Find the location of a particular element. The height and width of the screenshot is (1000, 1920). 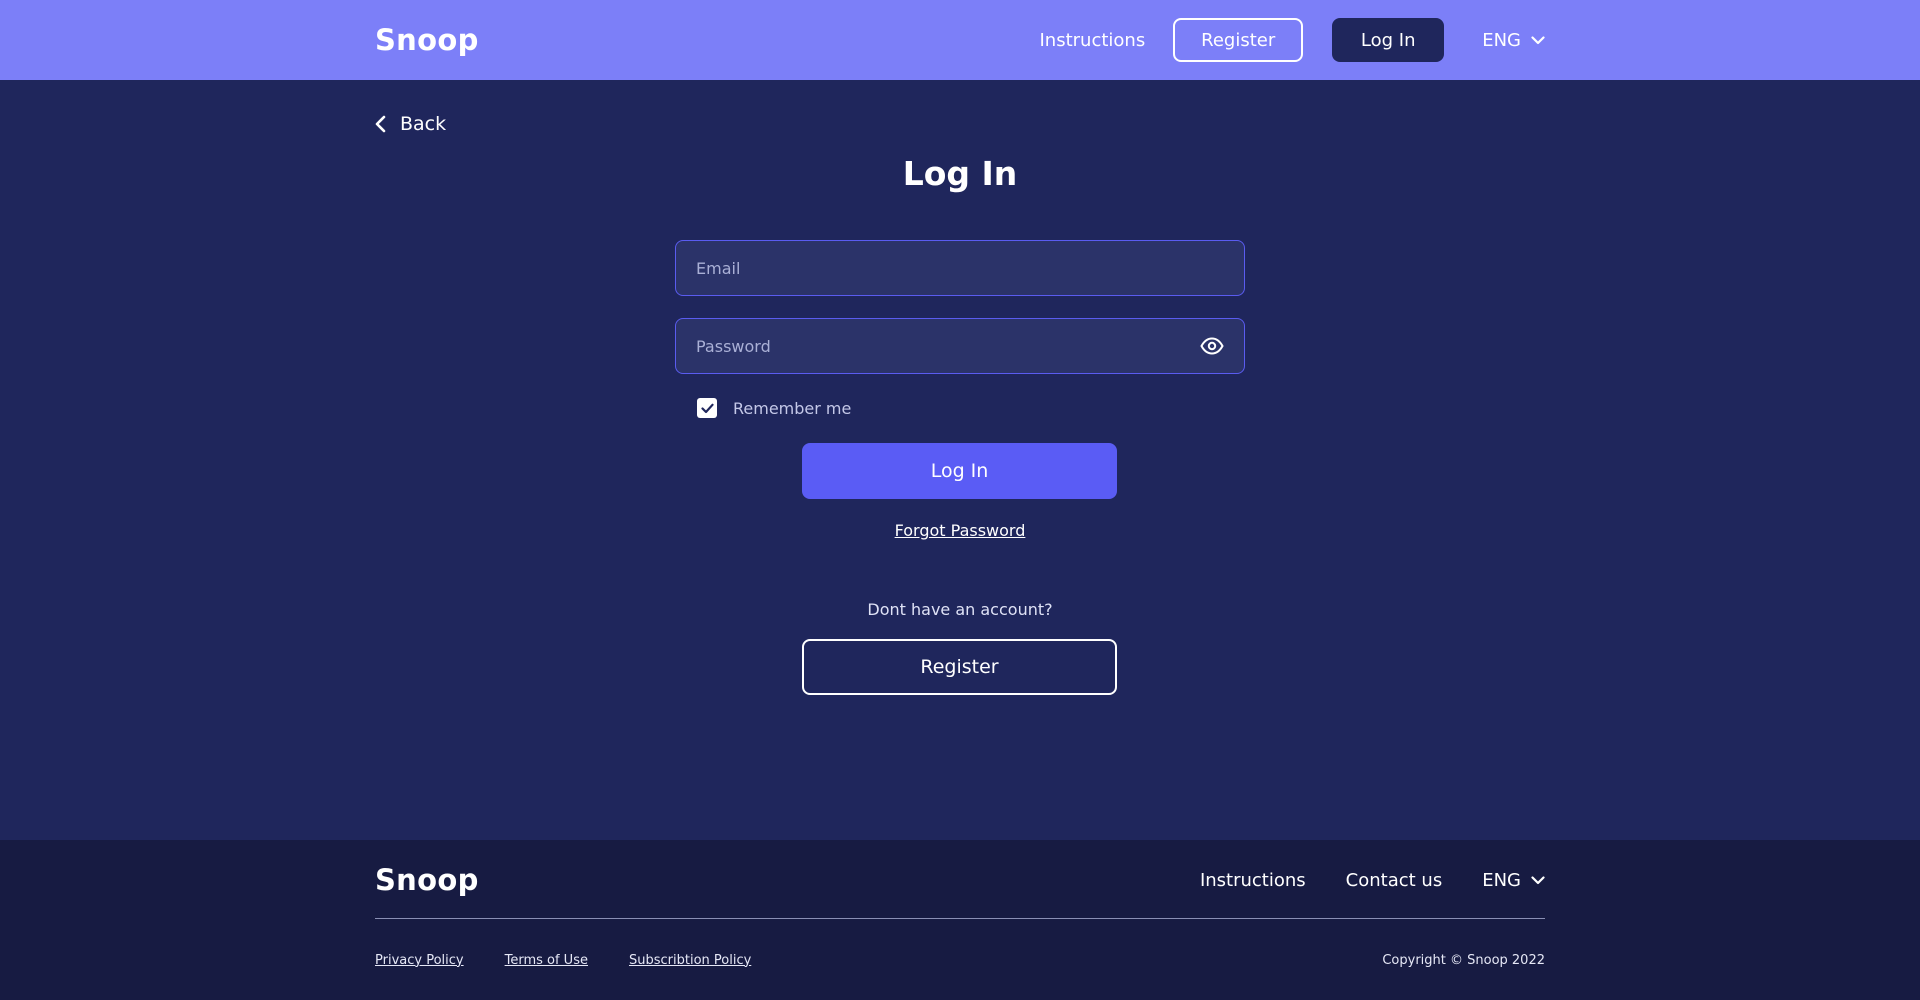

header-login-button: Log In is located at coordinates (1388, 40).